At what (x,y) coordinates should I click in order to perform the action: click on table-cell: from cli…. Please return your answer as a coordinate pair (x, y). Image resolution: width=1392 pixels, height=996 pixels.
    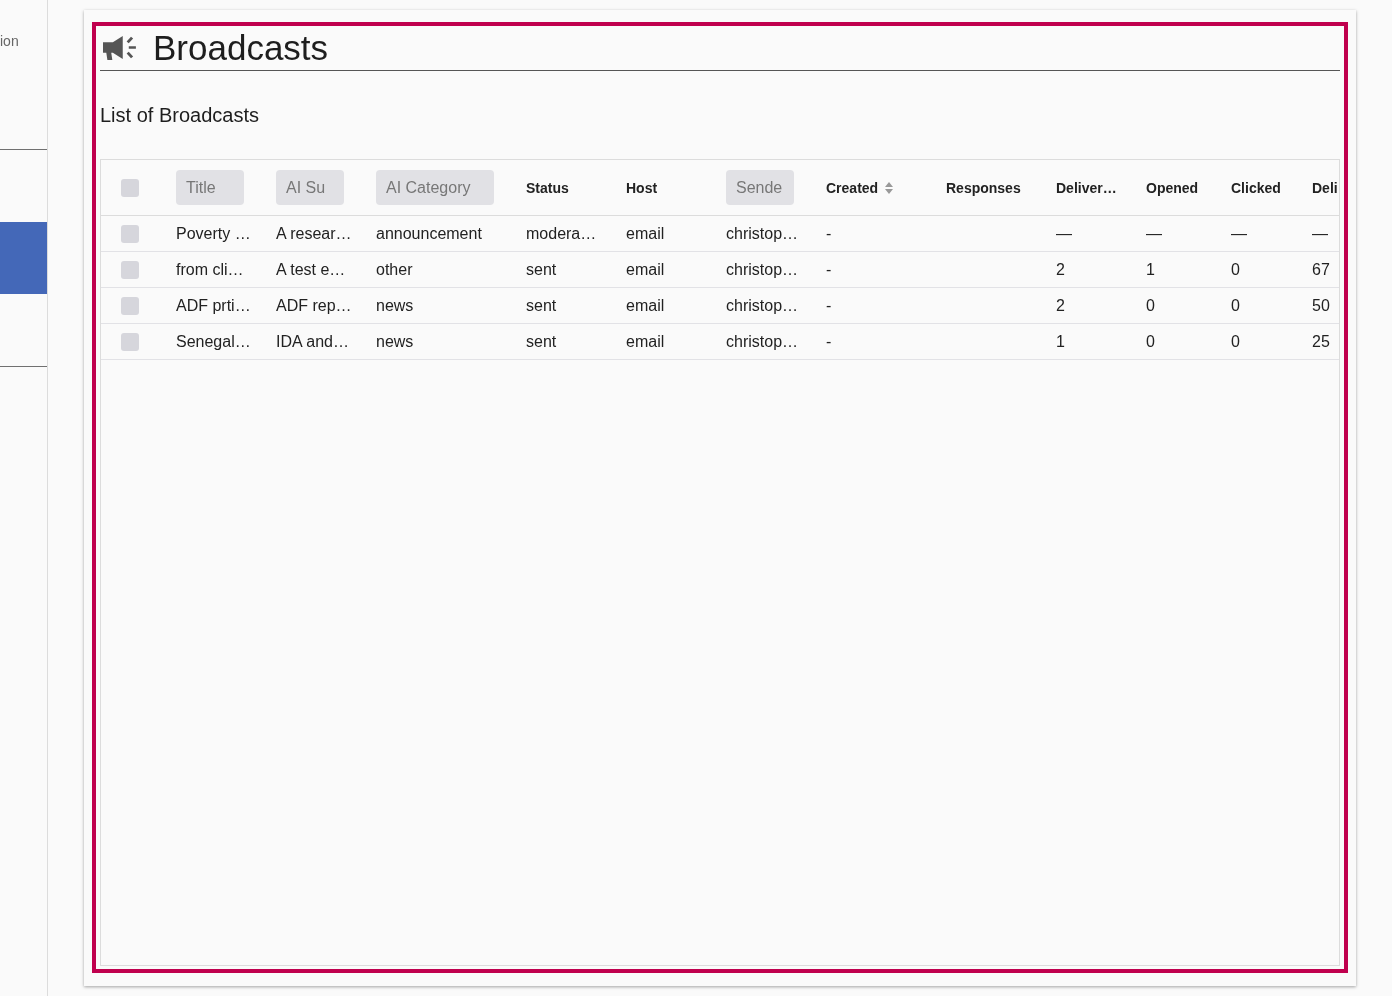
    Looking at the image, I should click on (210, 269).